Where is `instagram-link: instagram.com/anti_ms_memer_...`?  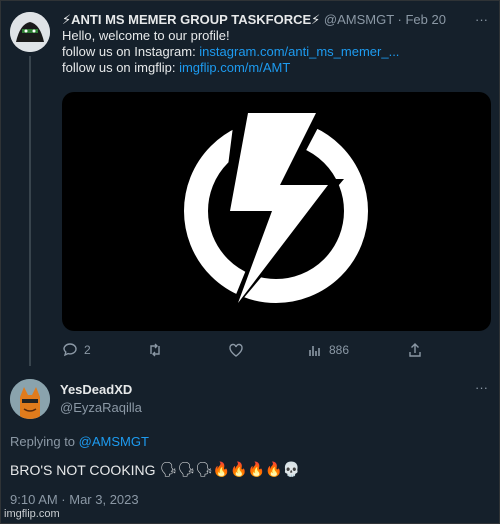 instagram-link: instagram.com/anti_ms_memer_... is located at coordinates (299, 51).